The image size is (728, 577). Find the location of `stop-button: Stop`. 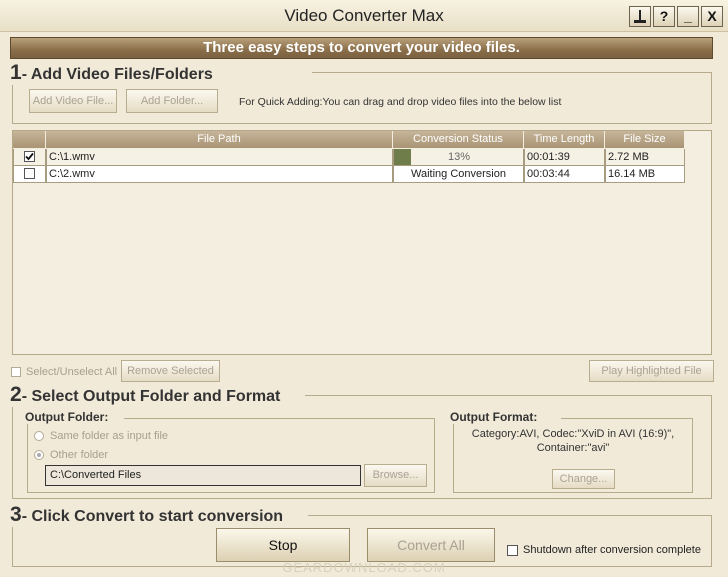

stop-button: Stop is located at coordinates (283, 545).